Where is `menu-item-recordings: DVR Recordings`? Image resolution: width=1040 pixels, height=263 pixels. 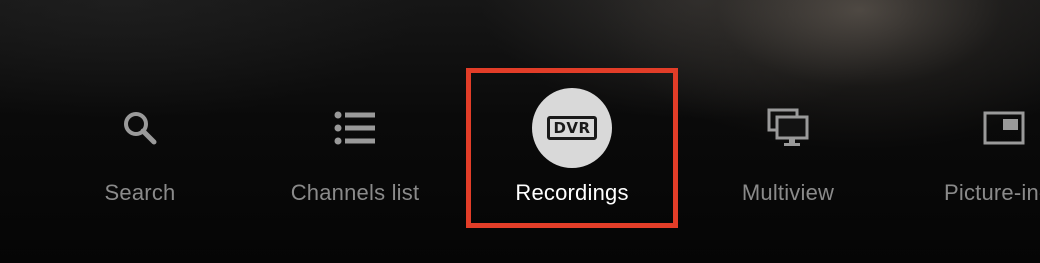
menu-item-recordings: DVR Recordings is located at coordinates (572, 158).